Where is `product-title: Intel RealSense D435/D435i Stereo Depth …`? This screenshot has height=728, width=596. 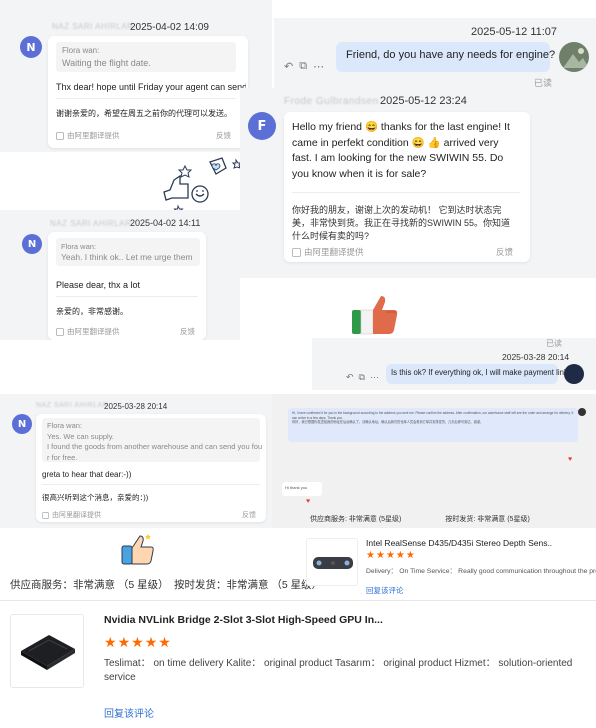
product-title: Intel RealSense D435/D435i Stereo Depth … is located at coordinates (459, 543).